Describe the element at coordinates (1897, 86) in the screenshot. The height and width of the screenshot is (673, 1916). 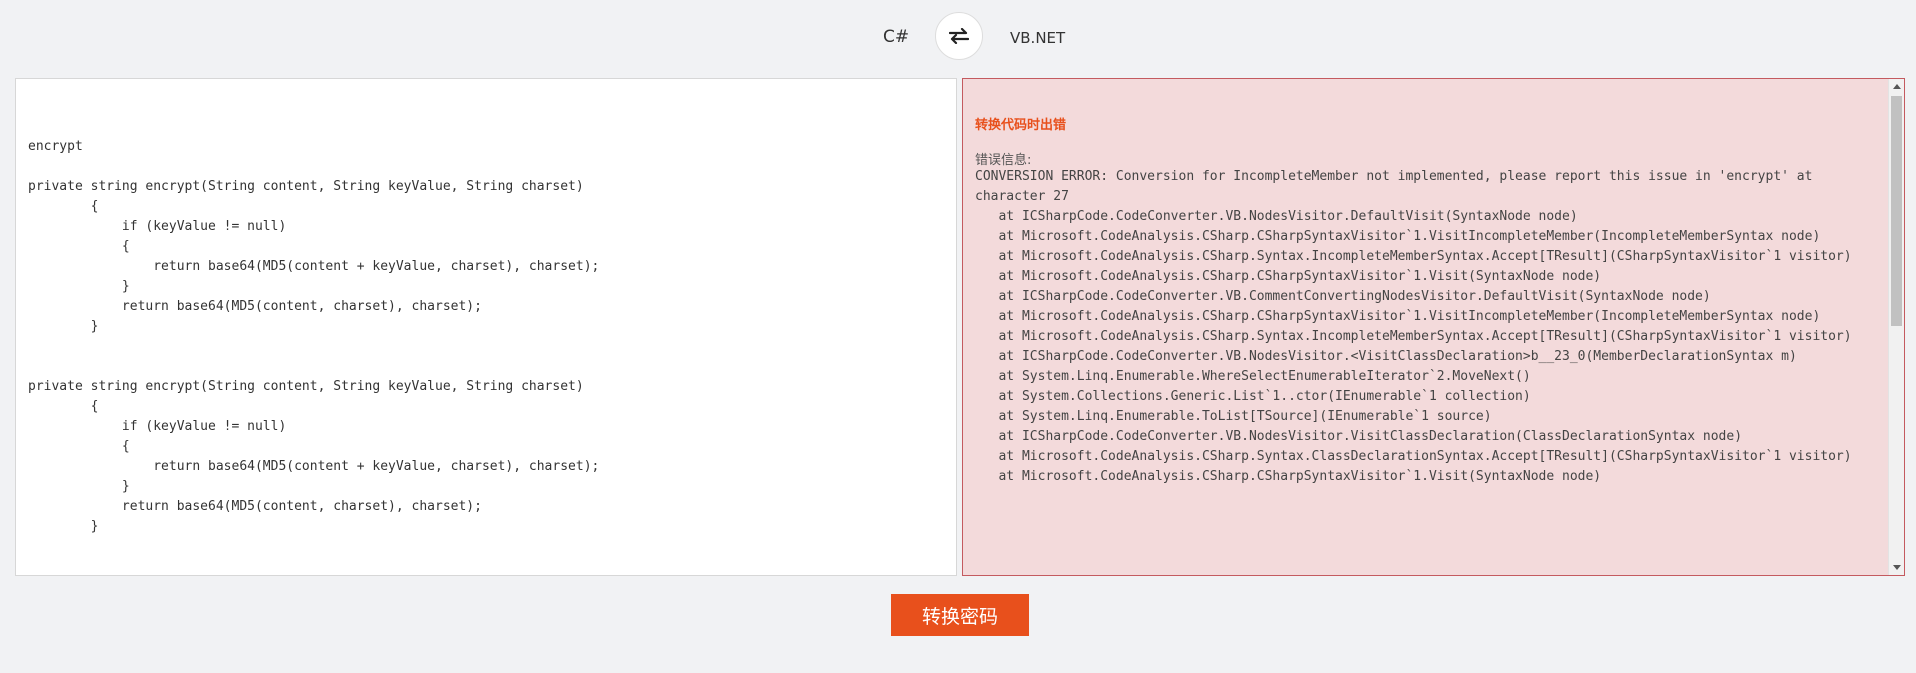
I see `scroll-up-icon` at that location.